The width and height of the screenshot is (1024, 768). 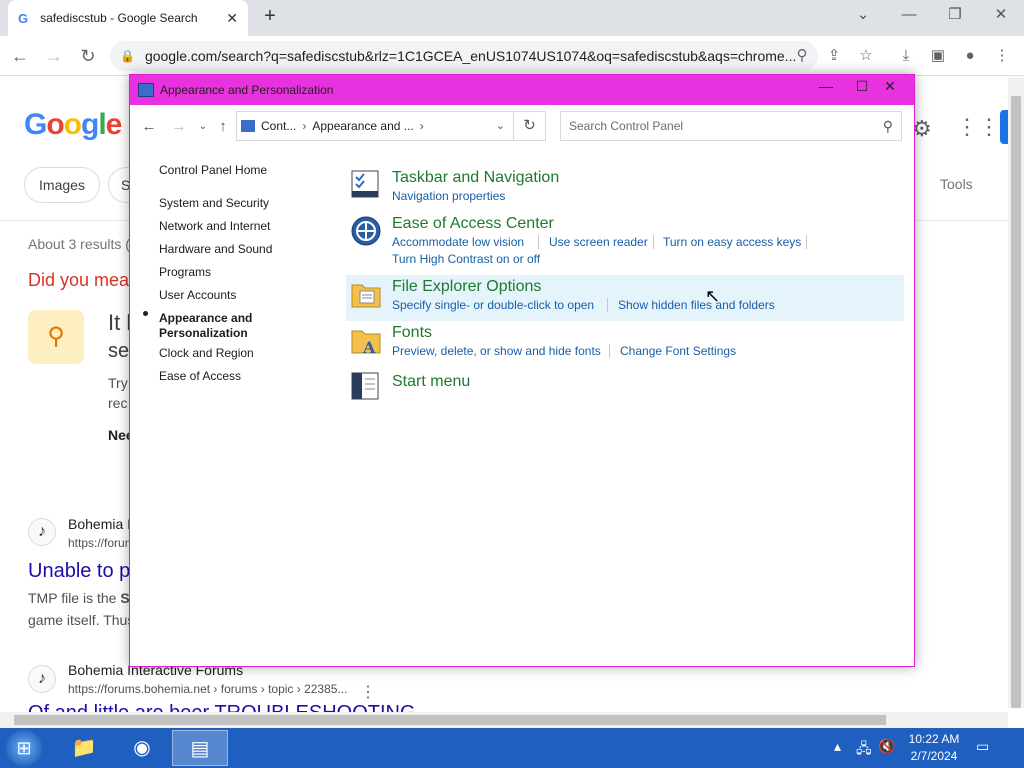 What do you see at coordinates (368, 692) in the screenshot?
I see `result2-more-icon: ⋮` at bounding box center [368, 692].